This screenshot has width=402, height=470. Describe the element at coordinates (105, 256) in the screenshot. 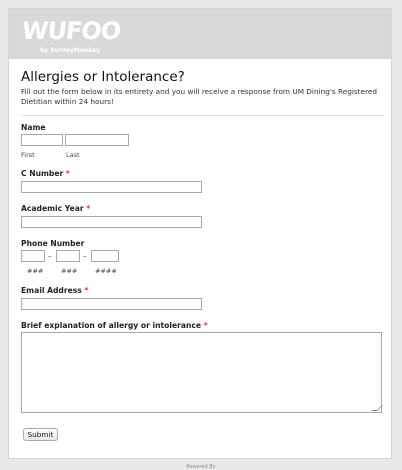

I see `phone-line-input` at that location.